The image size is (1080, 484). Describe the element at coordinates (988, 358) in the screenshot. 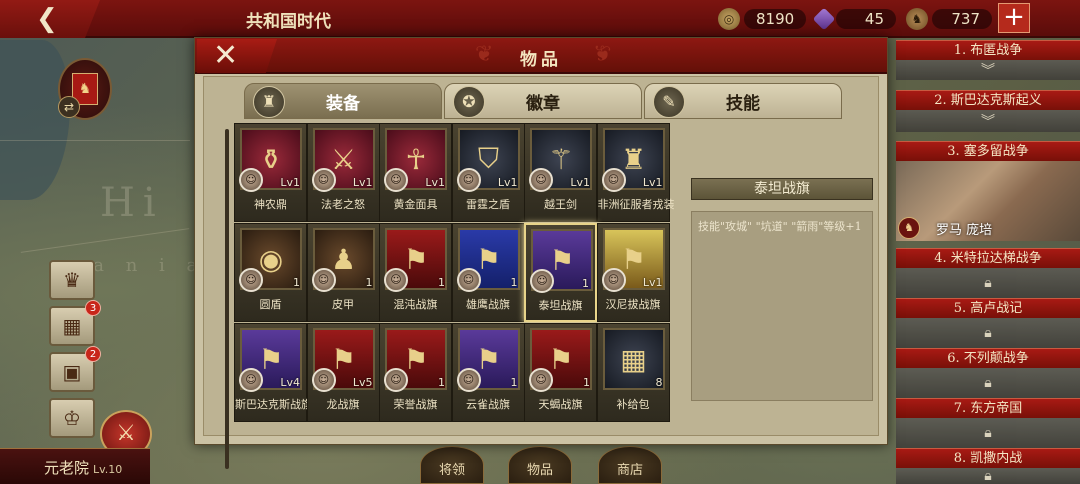

I see `campaign-label: 6. 不列颠战争` at that location.